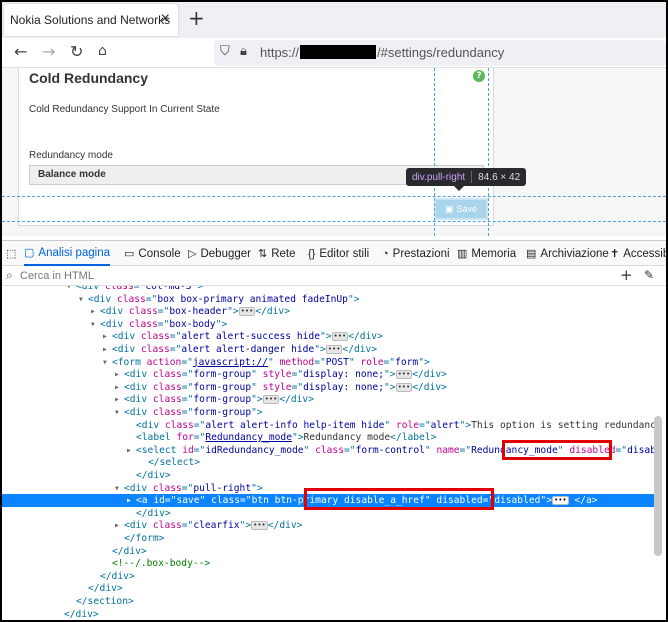 The height and width of the screenshot is (622, 668). I want to click on markup-token: <form, so click(129, 362).